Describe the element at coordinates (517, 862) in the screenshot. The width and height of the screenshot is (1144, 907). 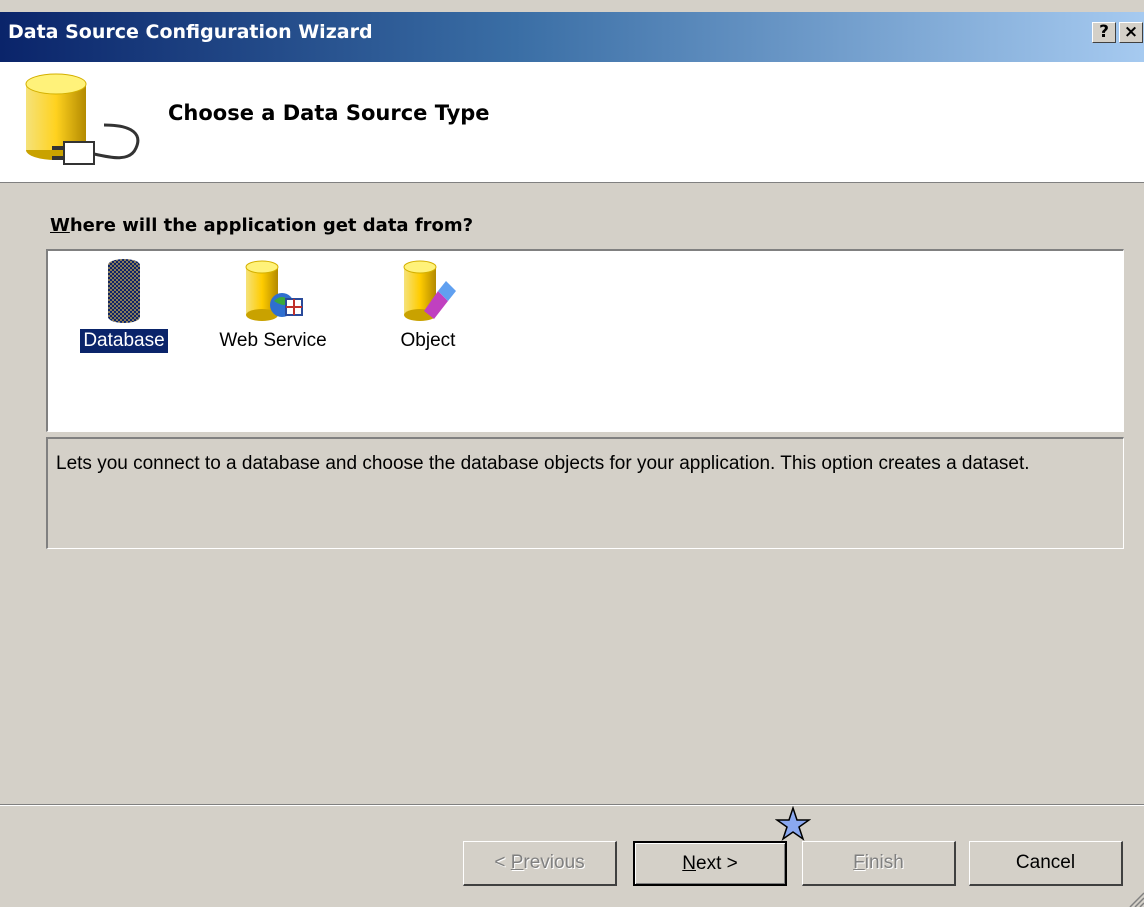
I see `previous-mnemonic: P` at that location.